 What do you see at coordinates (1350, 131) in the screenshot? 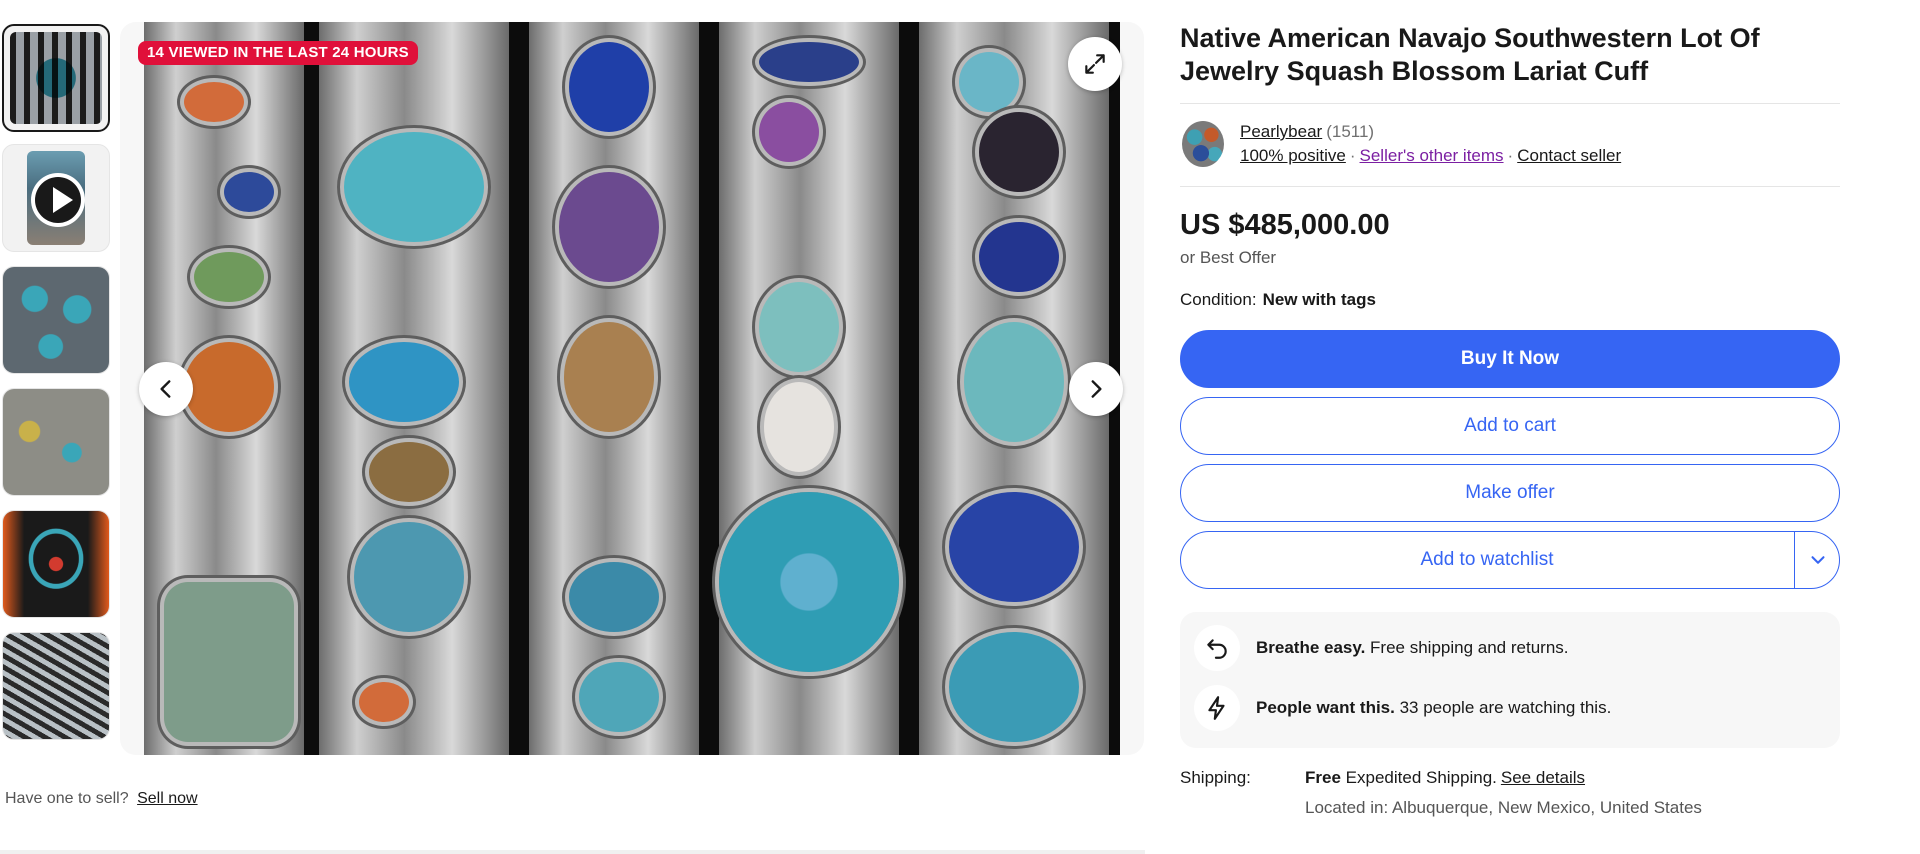
I see `seller-feedback-count: (1511)` at bounding box center [1350, 131].